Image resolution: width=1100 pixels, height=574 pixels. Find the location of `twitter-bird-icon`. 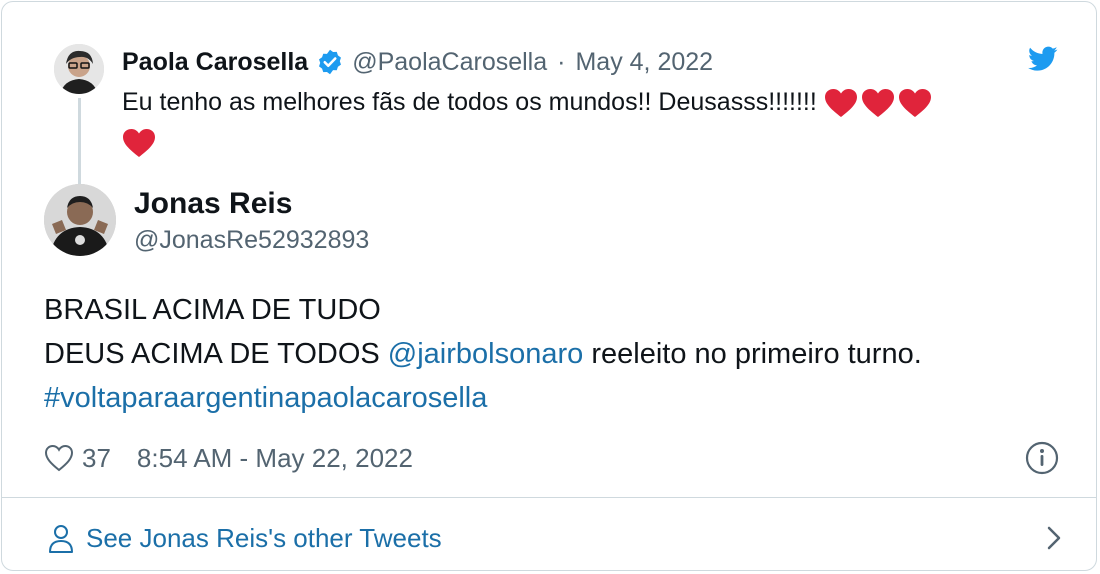

twitter-bird-icon is located at coordinates (1043, 59).